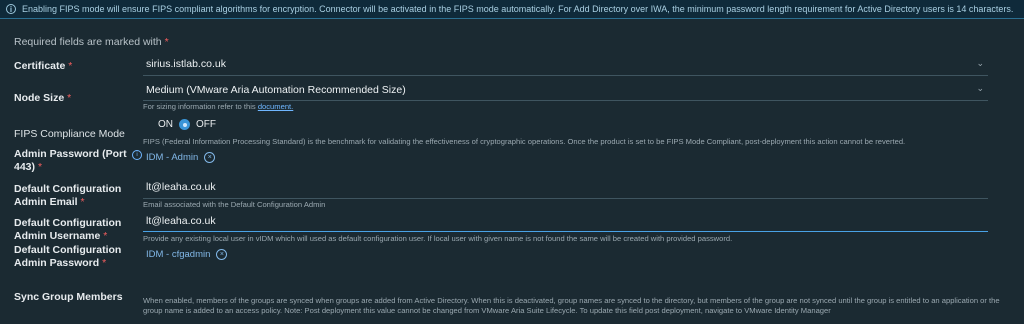  I want to click on fips-label: FIPS Compliance Mode, so click(69, 134).